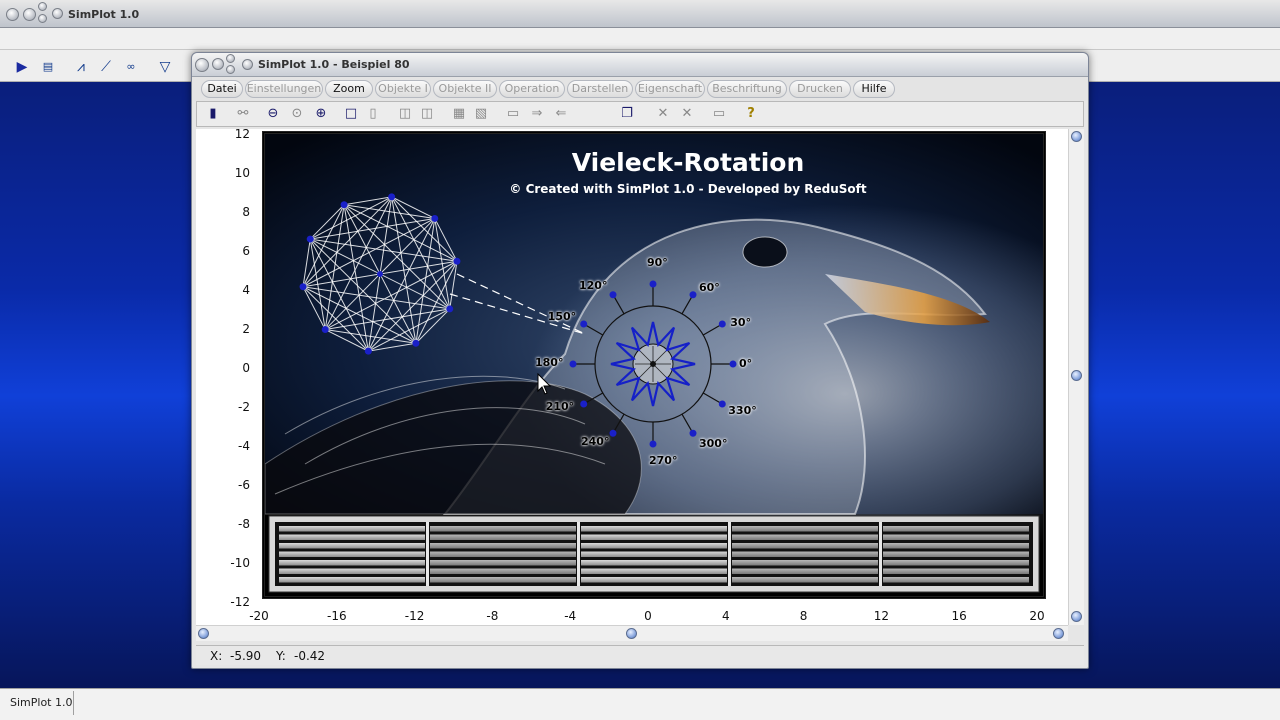  I want to click on angle-label: 330°, so click(742, 410).